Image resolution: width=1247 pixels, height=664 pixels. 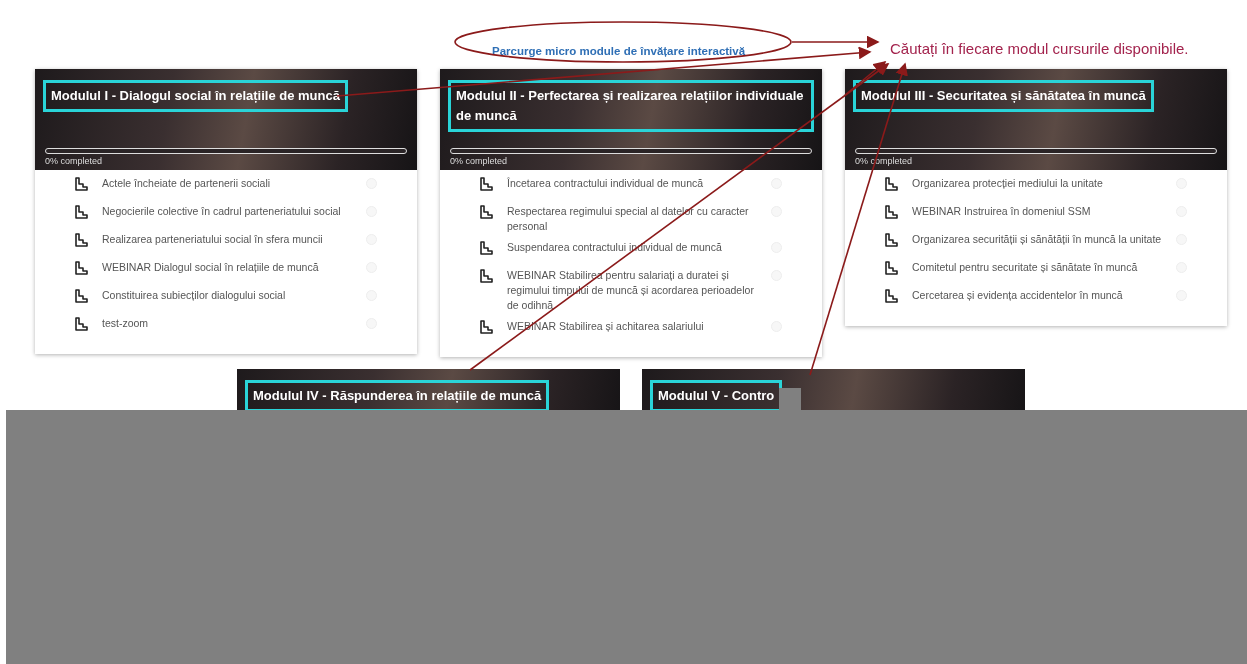 What do you see at coordinates (1039, 49) in the screenshot?
I see `annotation-text: Căutați în fiecare modul cursurile disponibile.` at bounding box center [1039, 49].